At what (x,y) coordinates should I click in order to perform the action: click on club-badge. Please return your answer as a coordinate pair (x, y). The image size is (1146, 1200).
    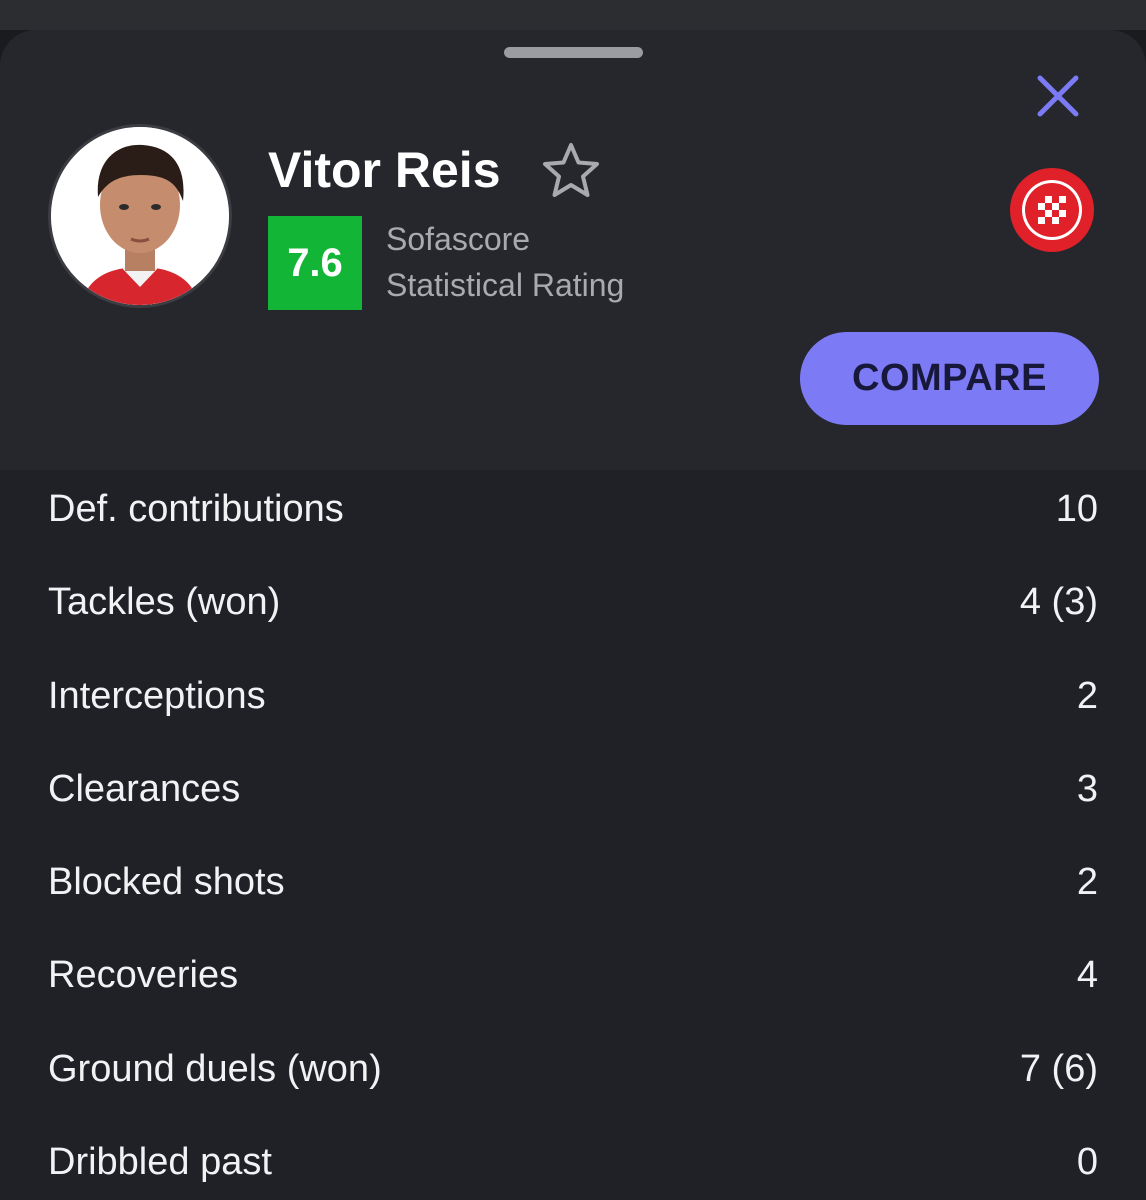
    Looking at the image, I should click on (1052, 210).